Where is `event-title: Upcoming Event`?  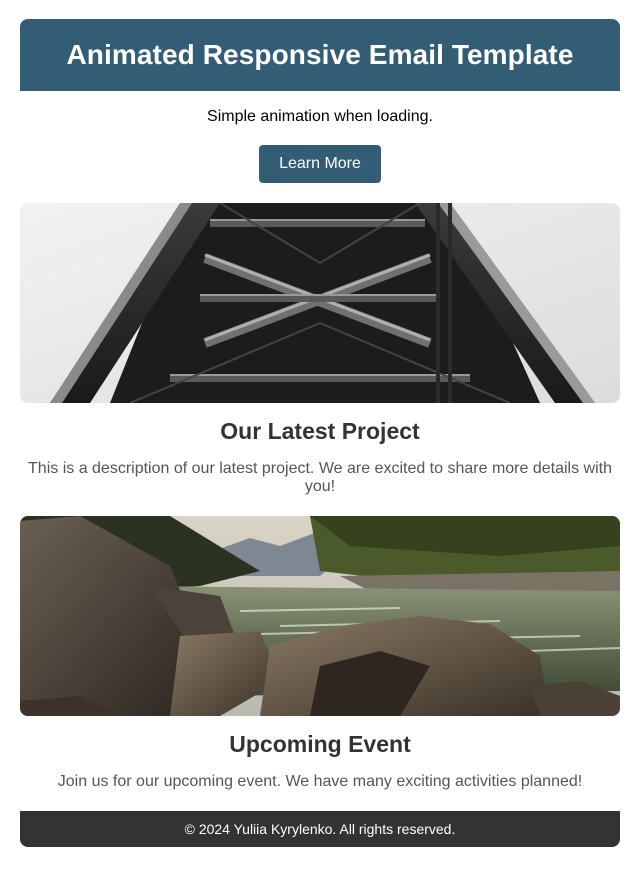 event-title: Upcoming Event is located at coordinates (320, 744).